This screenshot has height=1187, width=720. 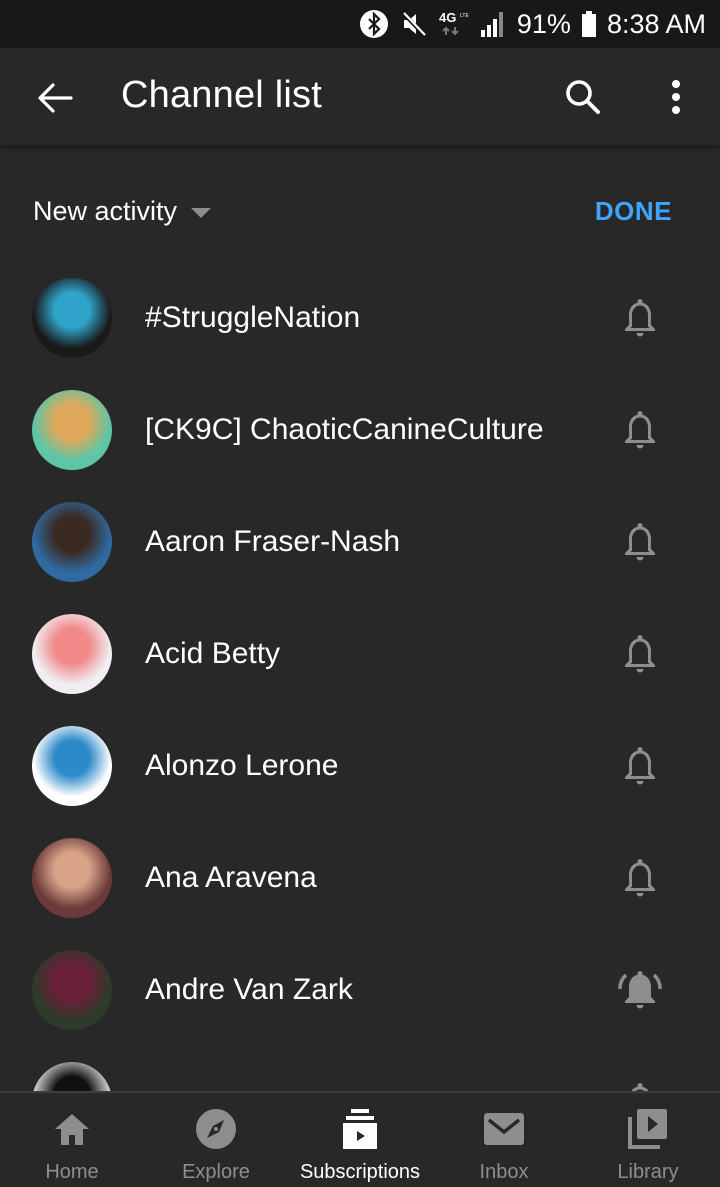 What do you see at coordinates (72, 1129) in the screenshot?
I see `home-icon` at bounding box center [72, 1129].